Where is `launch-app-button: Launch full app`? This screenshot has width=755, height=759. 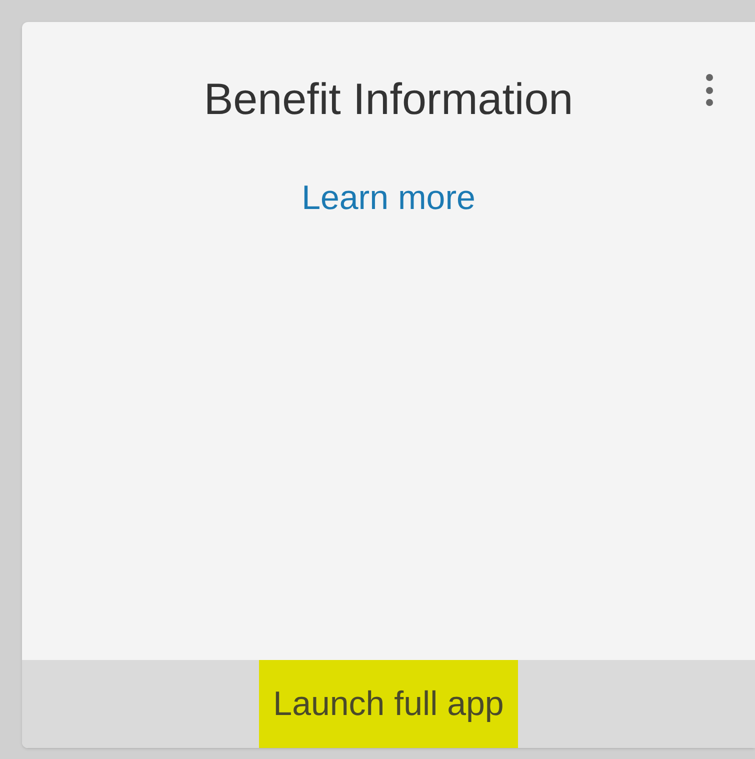
launch-app-button: Launch full app is located at coordinates (388, 704).